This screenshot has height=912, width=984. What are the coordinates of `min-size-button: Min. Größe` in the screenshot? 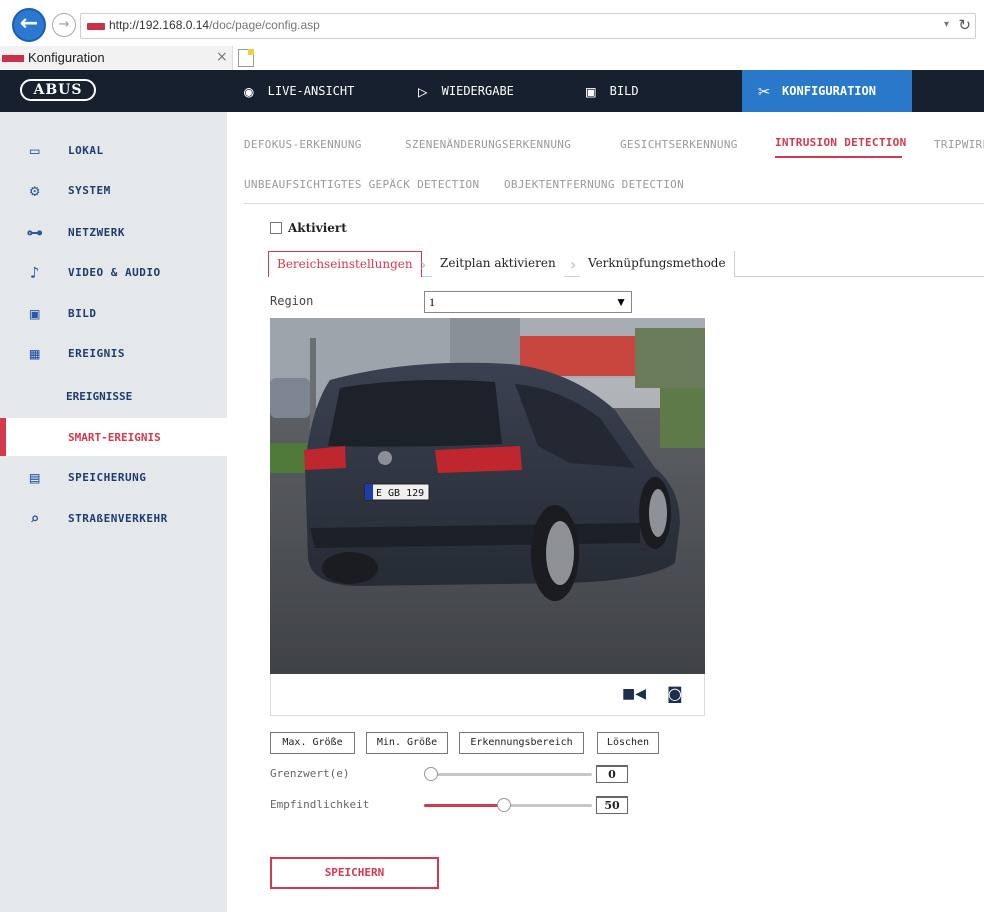 It's located at (407, 743).